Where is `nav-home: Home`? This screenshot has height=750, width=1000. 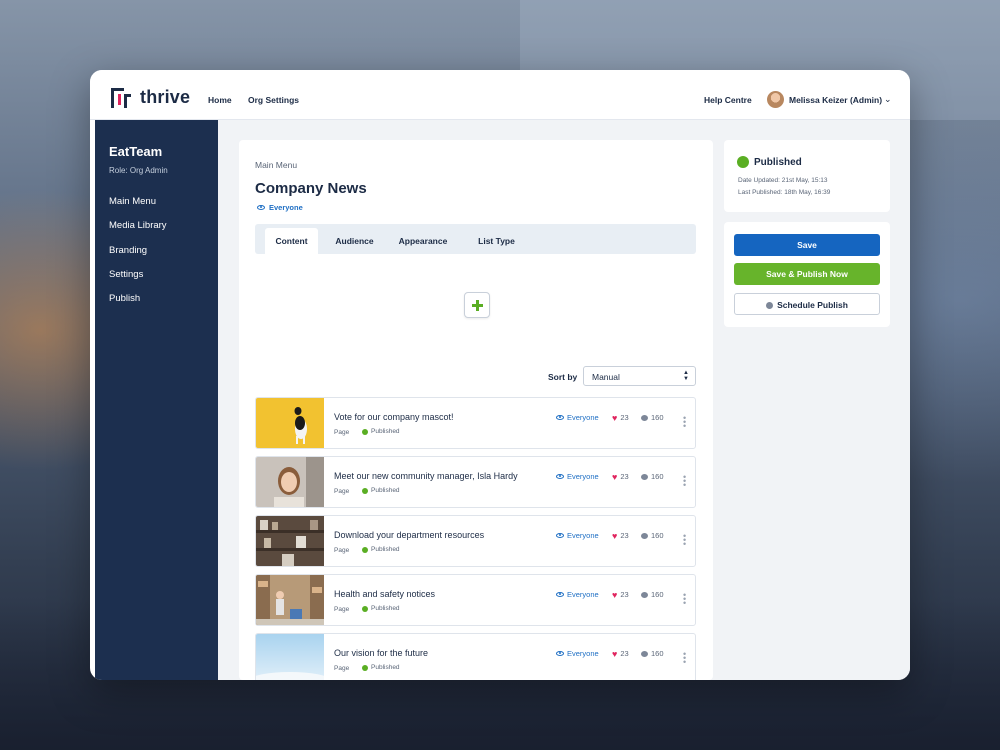 nav-home: Home is located at coordinates (220, 100).